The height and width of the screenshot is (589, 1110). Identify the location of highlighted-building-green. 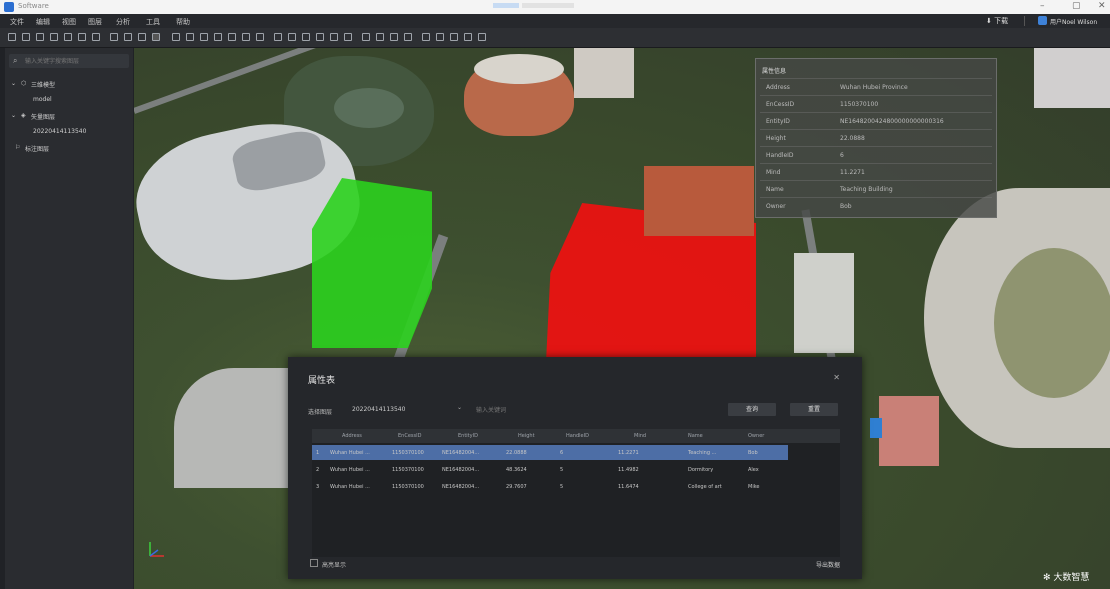
(372, 263).